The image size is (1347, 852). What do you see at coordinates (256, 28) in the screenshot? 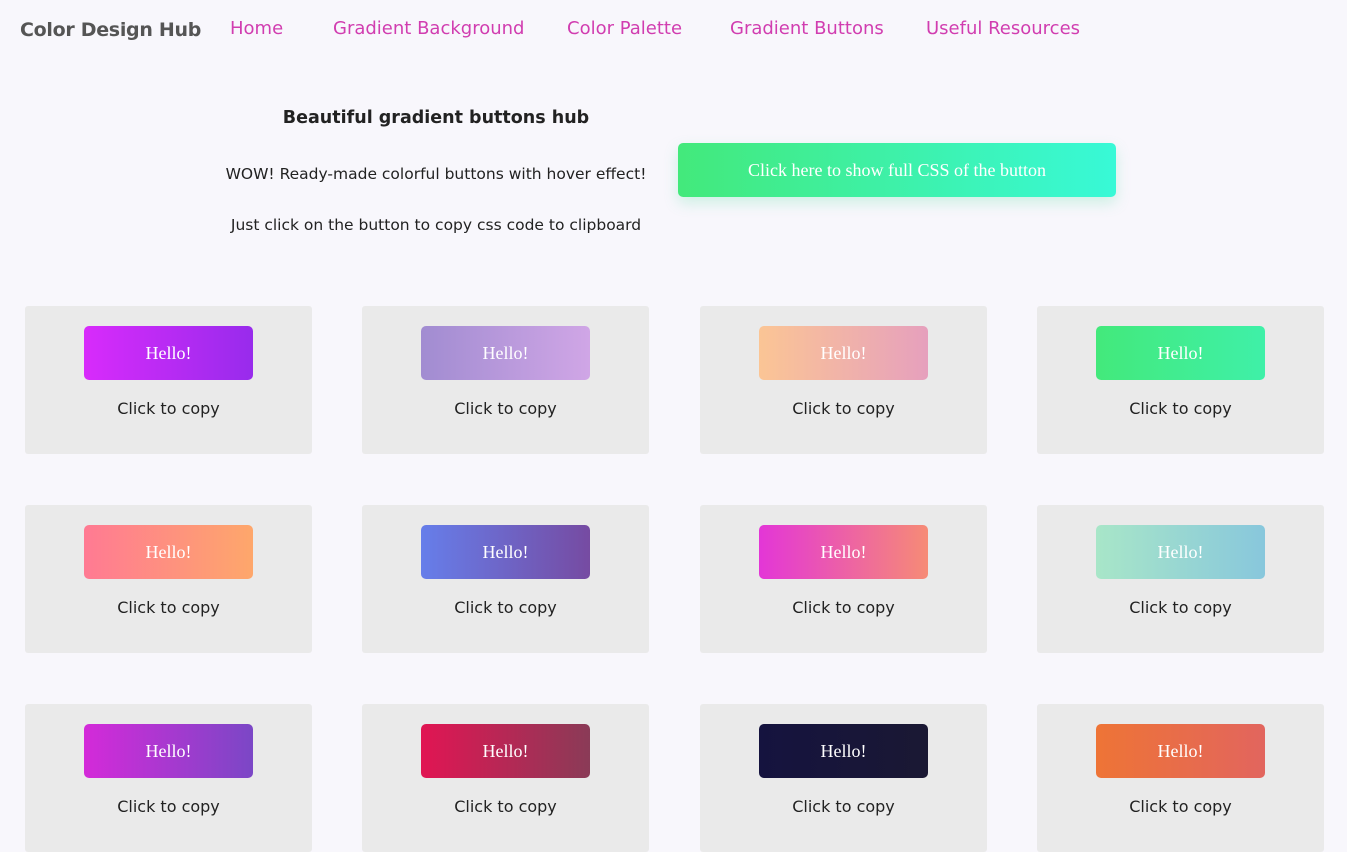
I see `nav-link-home: Home` at bounding box center [256, 28].